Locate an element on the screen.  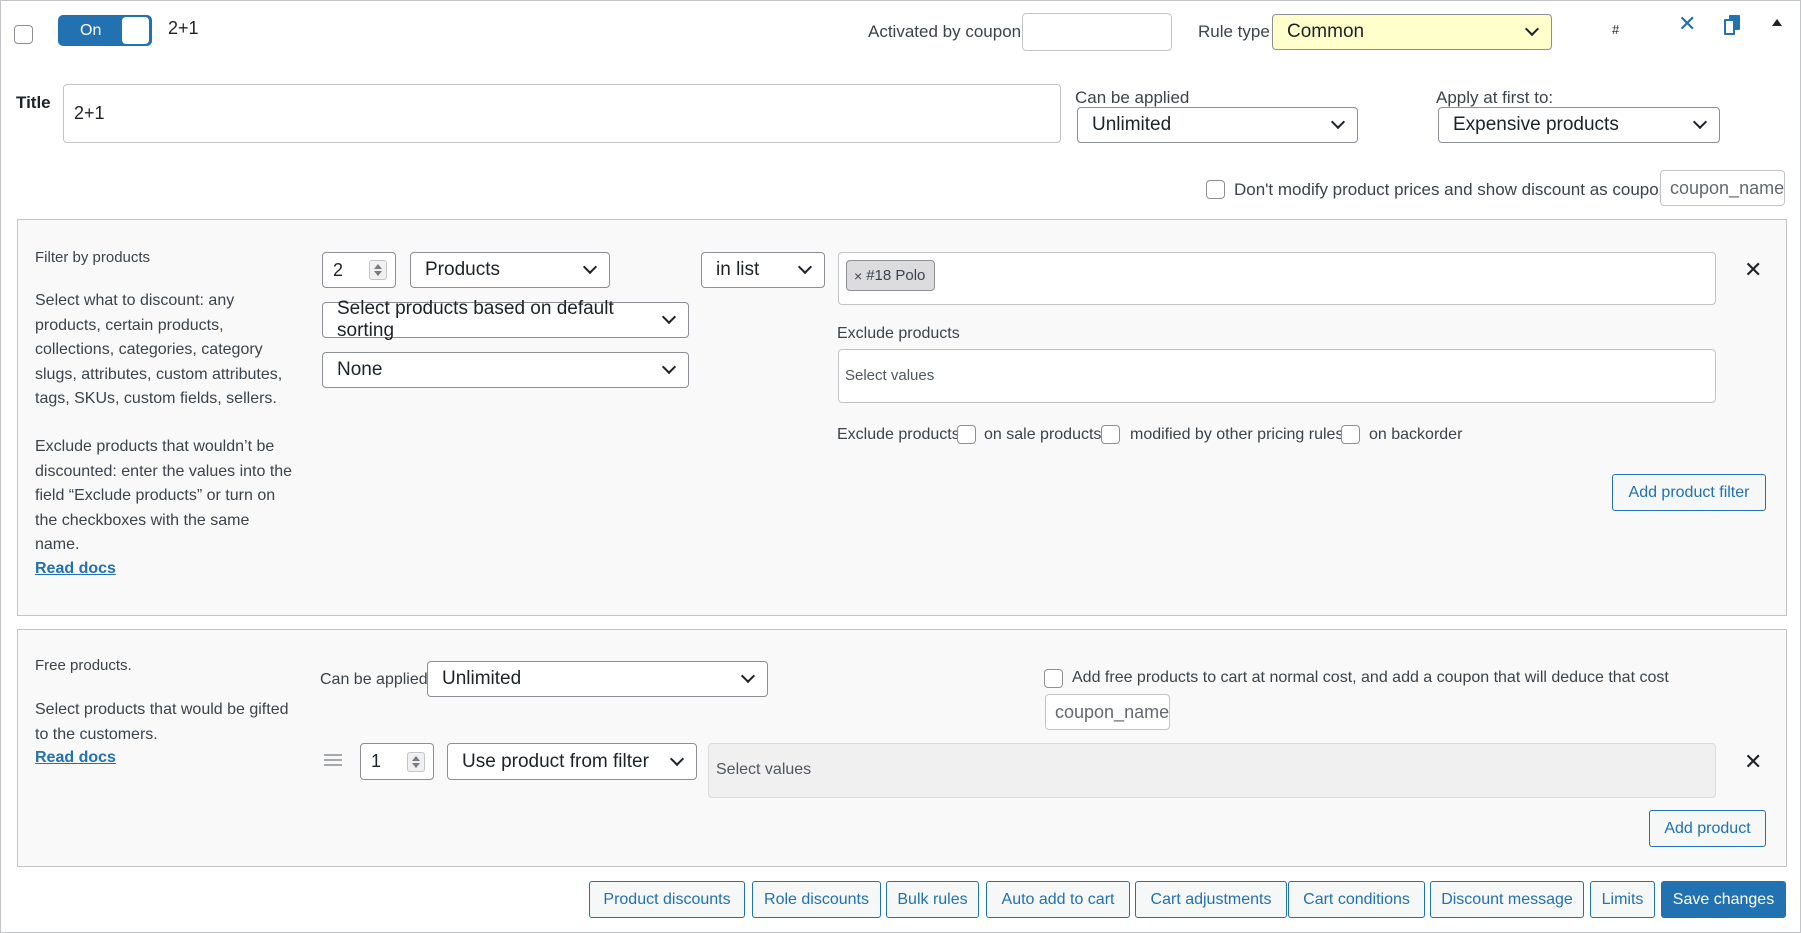
rule-select-checkbox is located at coordinates (23, 34).